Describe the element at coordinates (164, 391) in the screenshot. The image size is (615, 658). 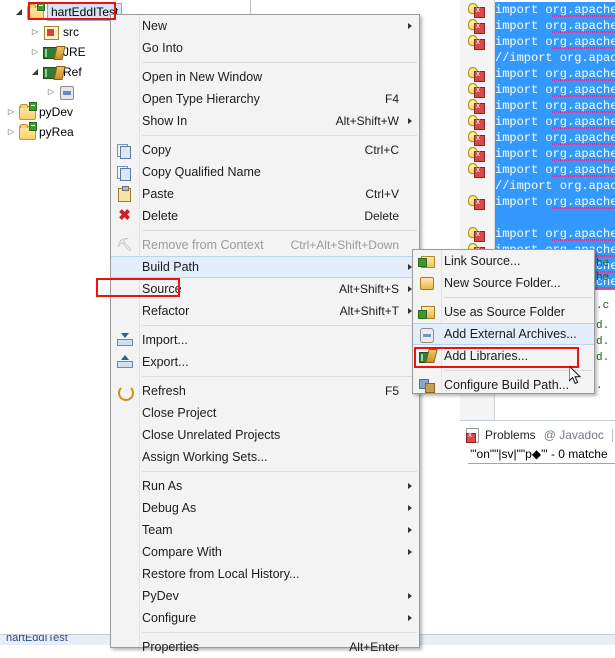
I see `menu-item-label: Refresh` at that location.